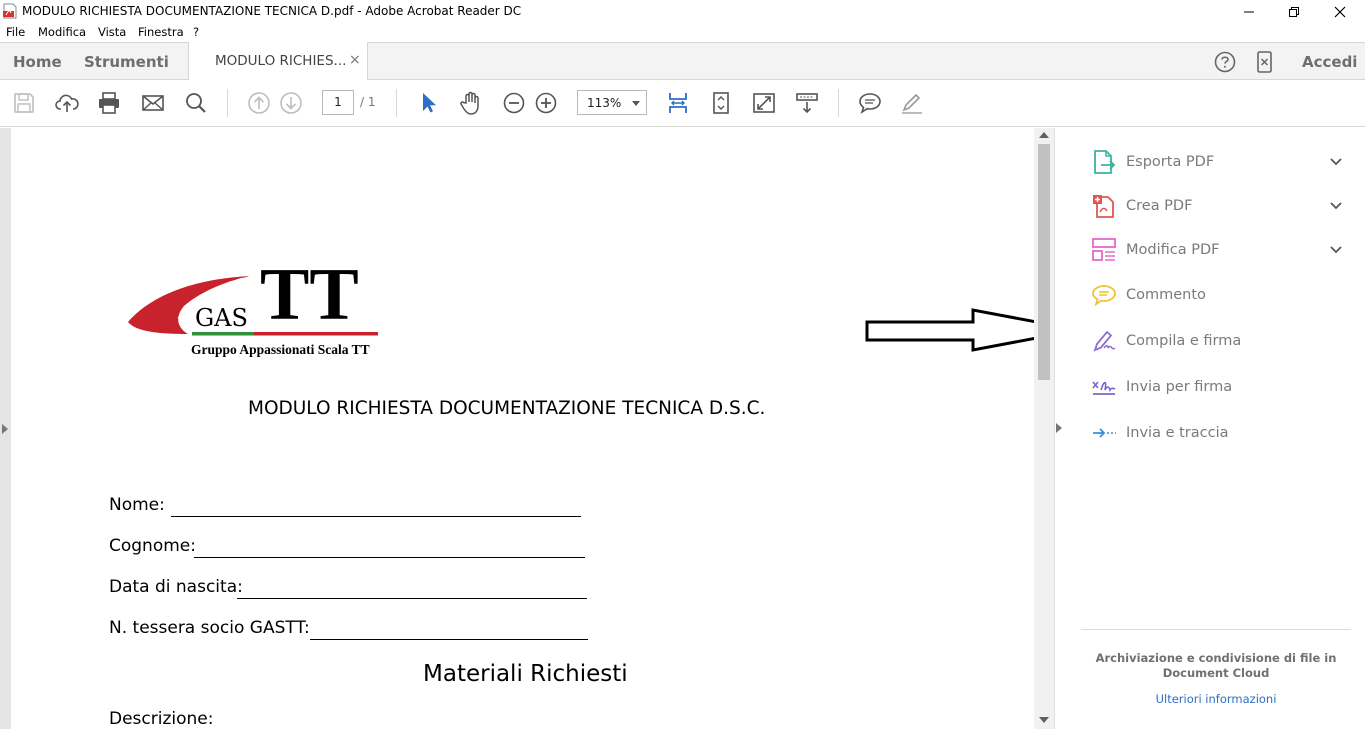 The image size is (1365, 729). I want to click on page-number-input: 1, so click(338, 102).